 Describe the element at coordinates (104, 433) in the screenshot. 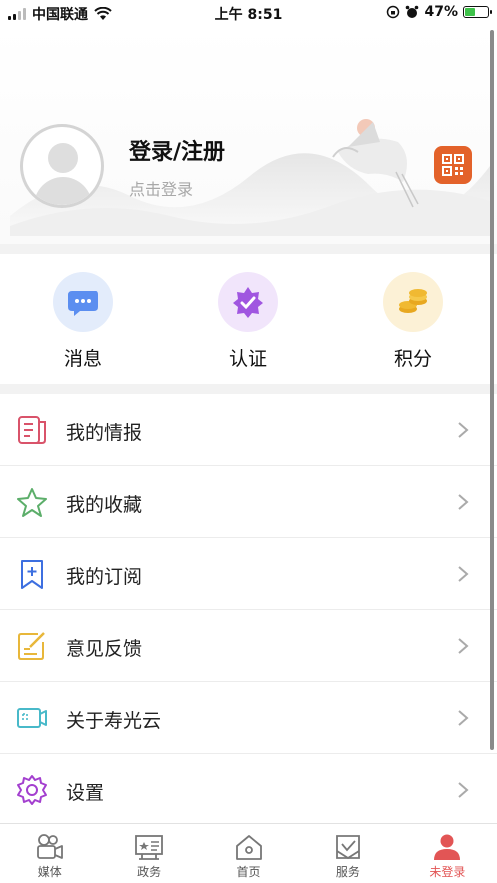

I see `menu-label: 我的情报` at that location.